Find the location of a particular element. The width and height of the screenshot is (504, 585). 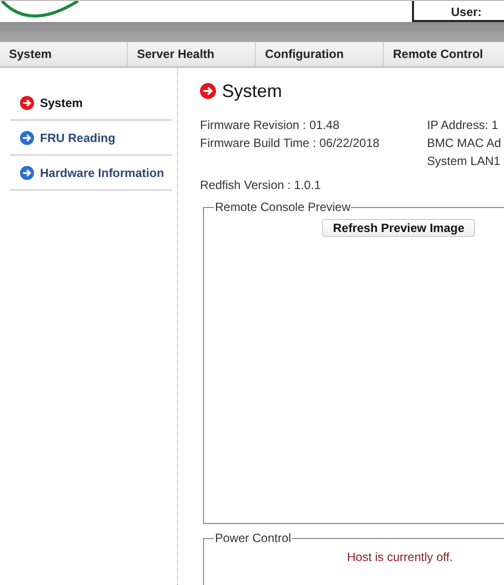

refresh-preview-button: Refresh Preview Image is located at coordinates (399, 228).